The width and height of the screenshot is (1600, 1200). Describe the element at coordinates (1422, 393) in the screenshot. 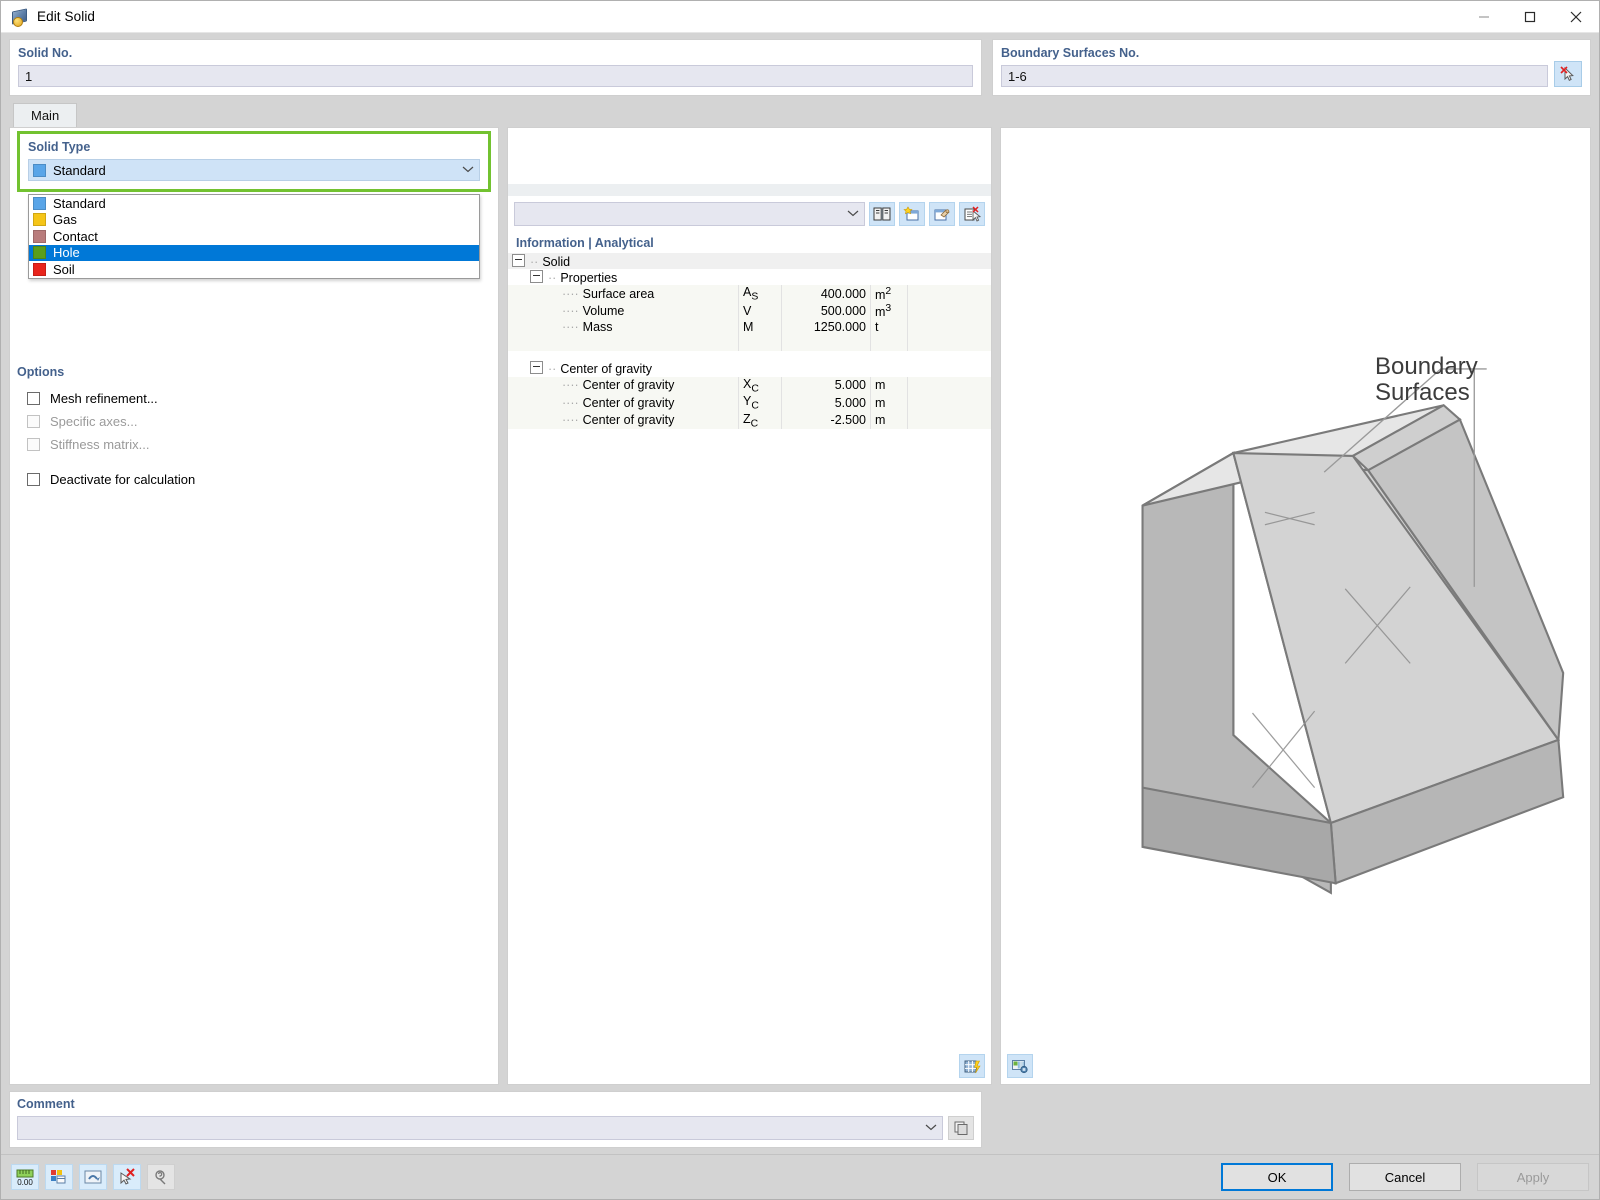

I see `annotation-line-2: Surfaces` at that location.